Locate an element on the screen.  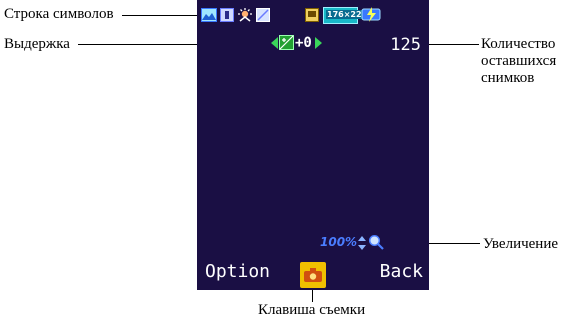
shutter-key-leader-line is located at coordinates (312, 295).